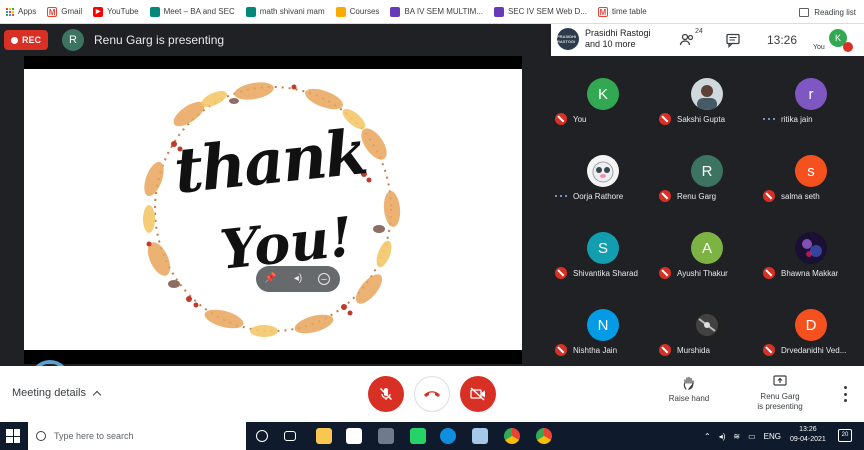  What do you see at coordinates (797, 119) in the screenshot?
I see `participant-name: ritika jain` at bounding box center [797, 119].